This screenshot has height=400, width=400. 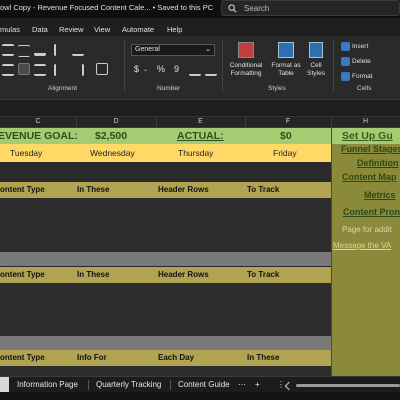 I want to click on menu-review: Review, so click(x=71, y=29).